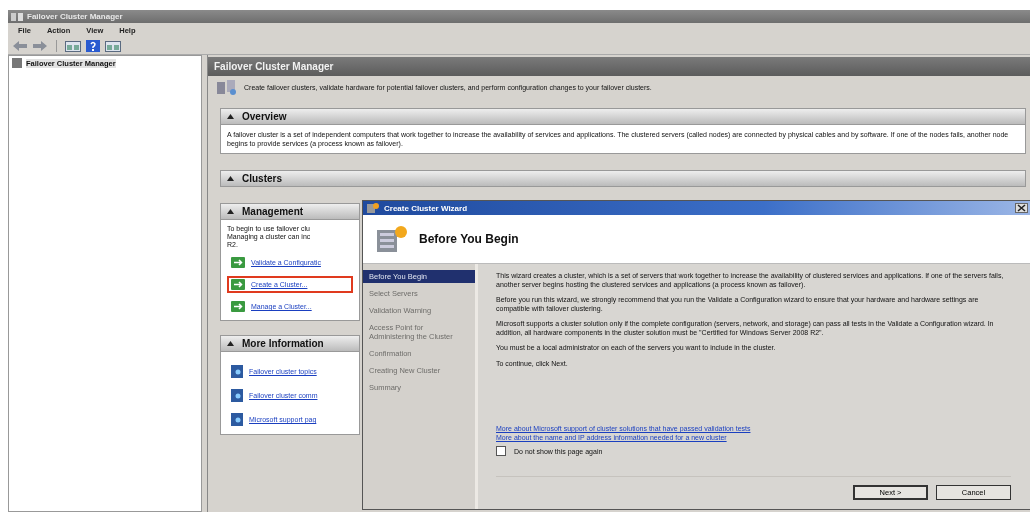 The height and width of the screenshot is (512, 1030). What do you see at coordinates (469, 239) in the screenshot?
I see `page-heading: Before You Begin` at bounding box center [469, 239].